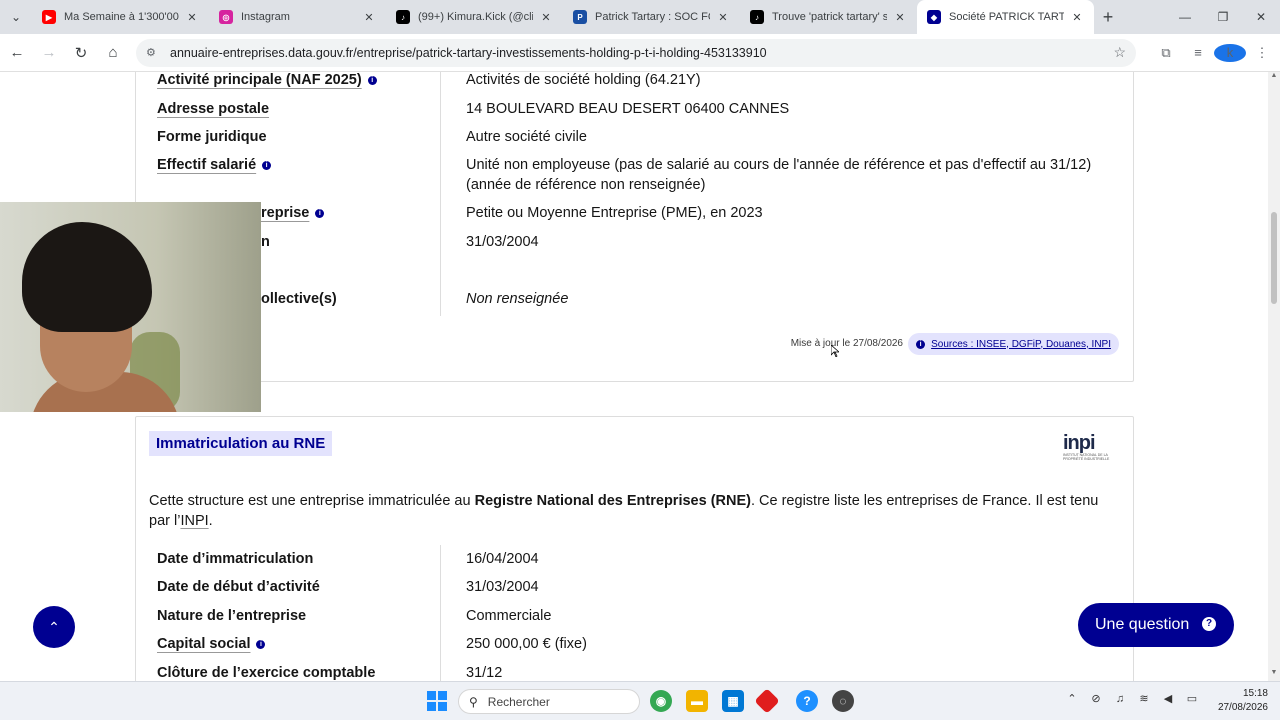 The height and width of the screenshot is (720, 1280). I want to click on youtube-icon: ▶, so click(49, 17).